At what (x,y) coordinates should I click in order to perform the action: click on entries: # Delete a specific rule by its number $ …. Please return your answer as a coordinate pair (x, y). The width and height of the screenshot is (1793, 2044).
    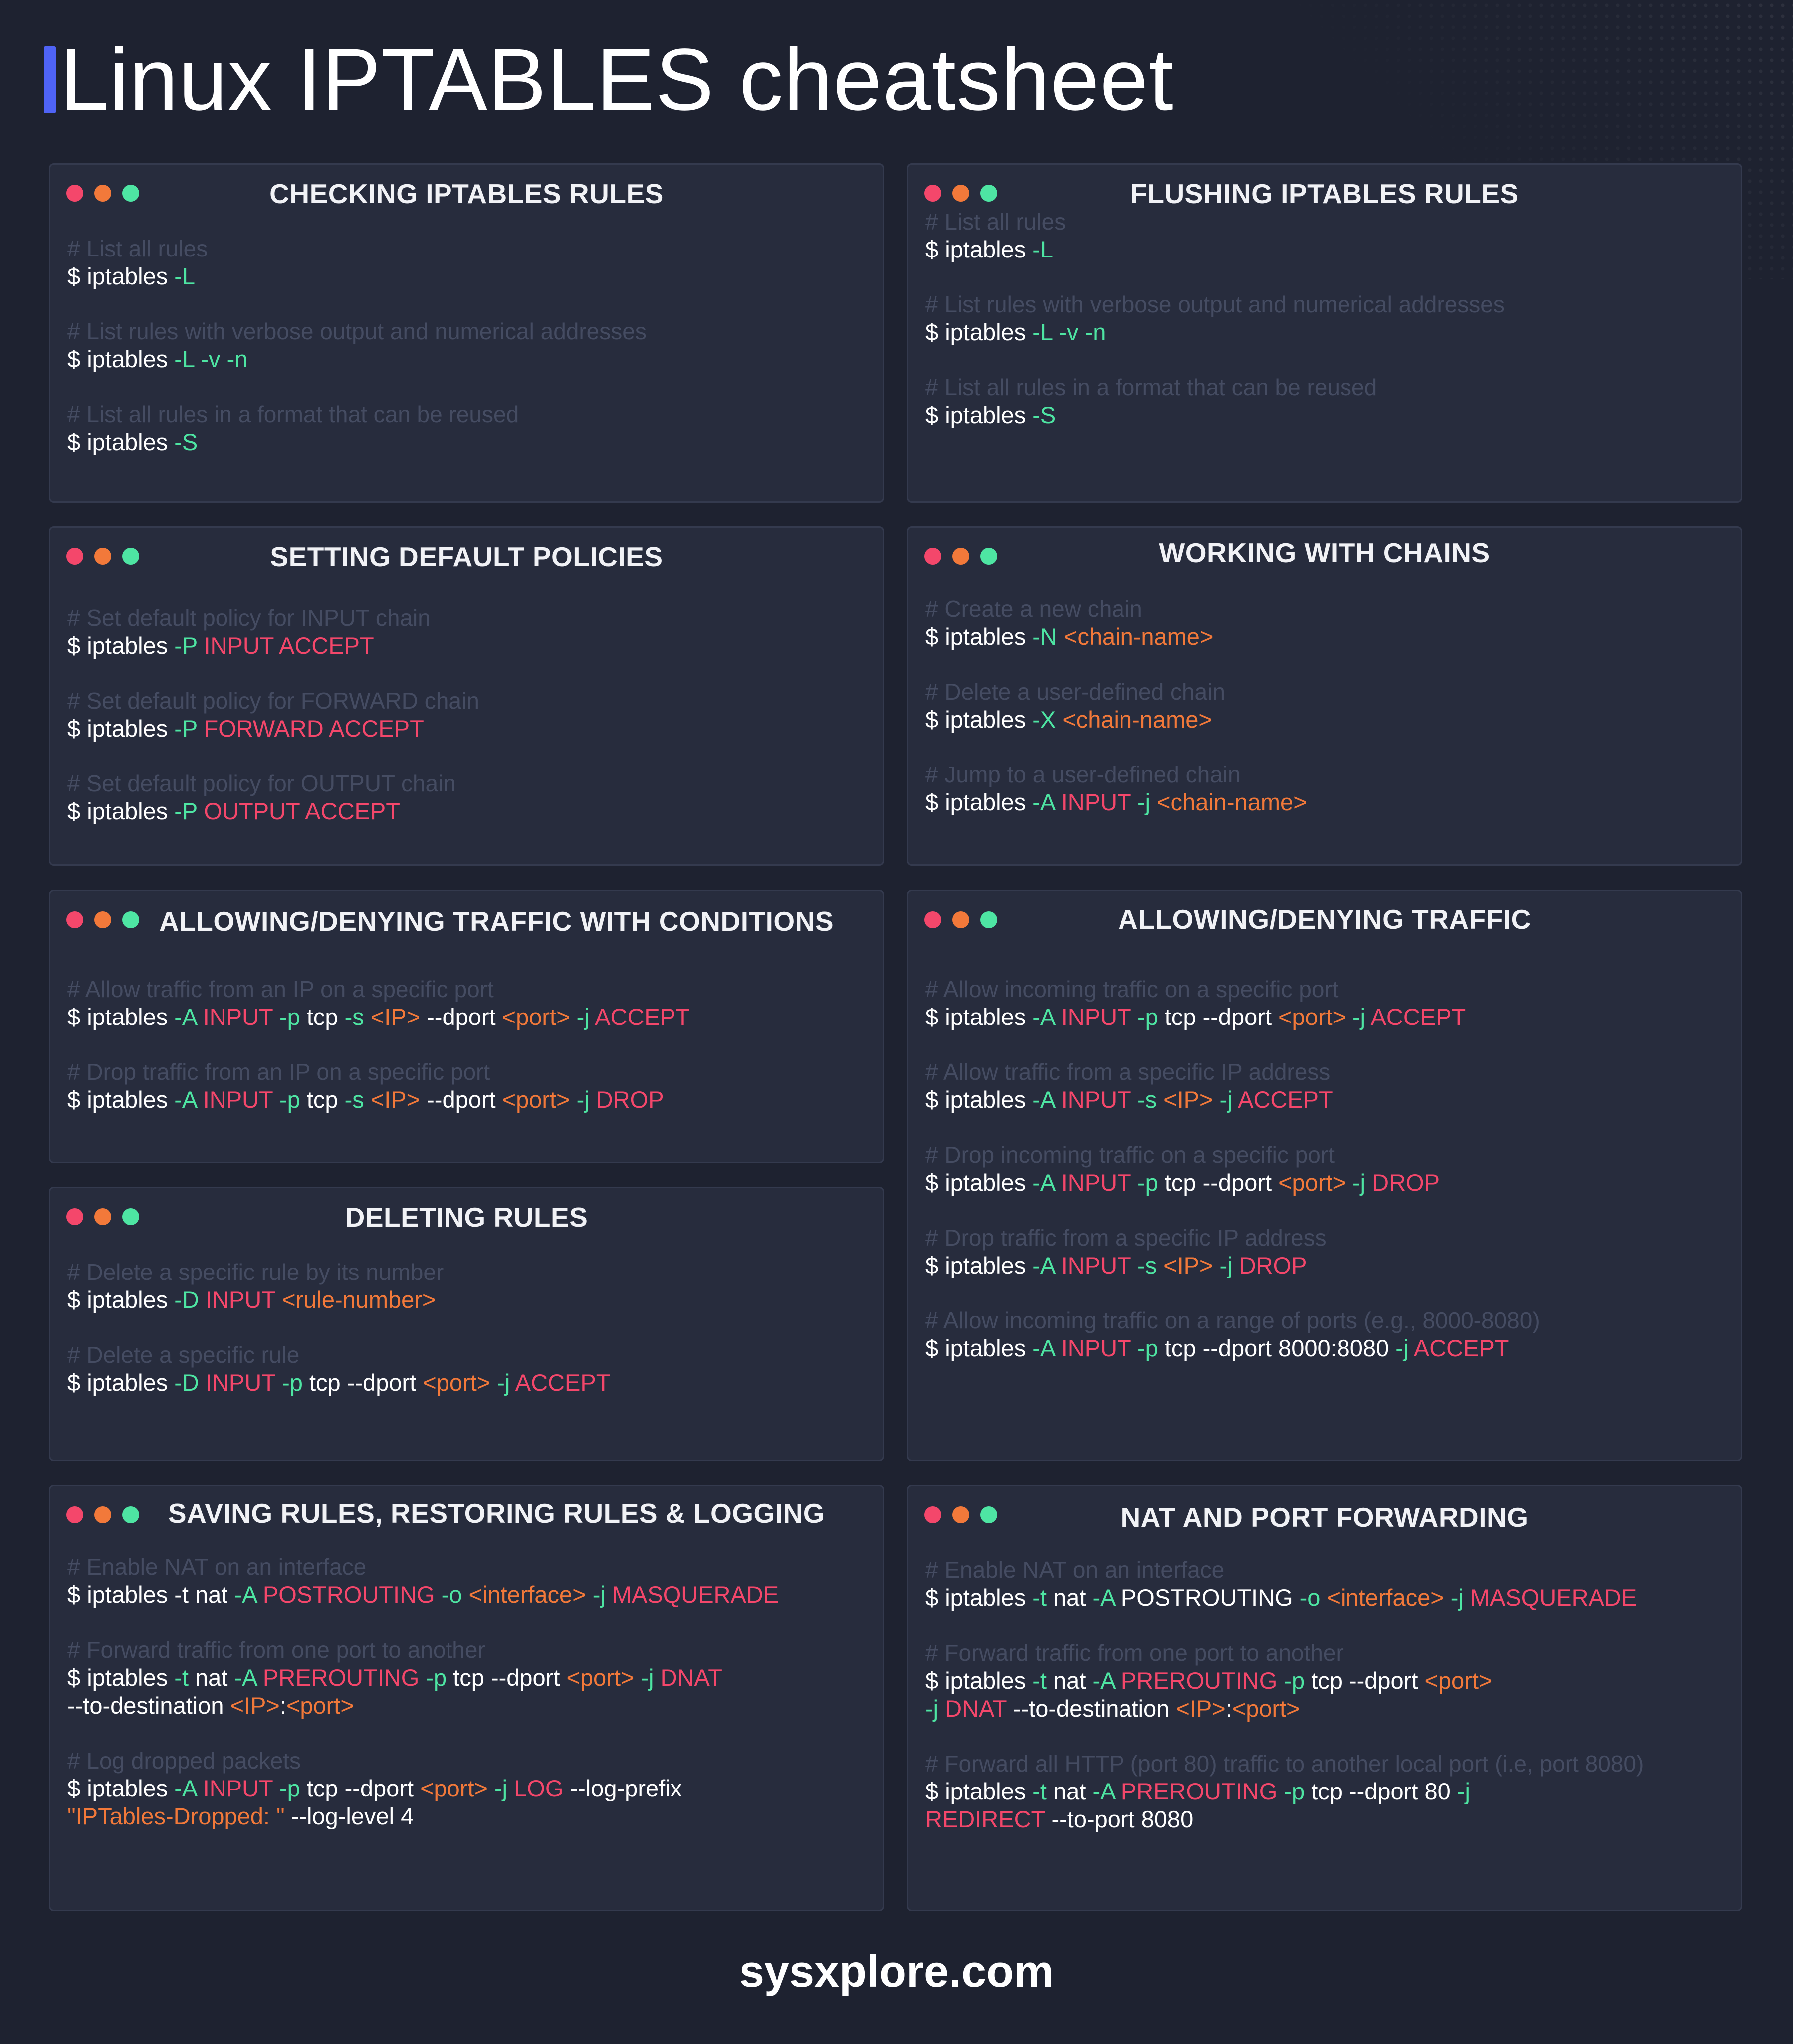
    Looking at the image, I should click on (472, 1327).